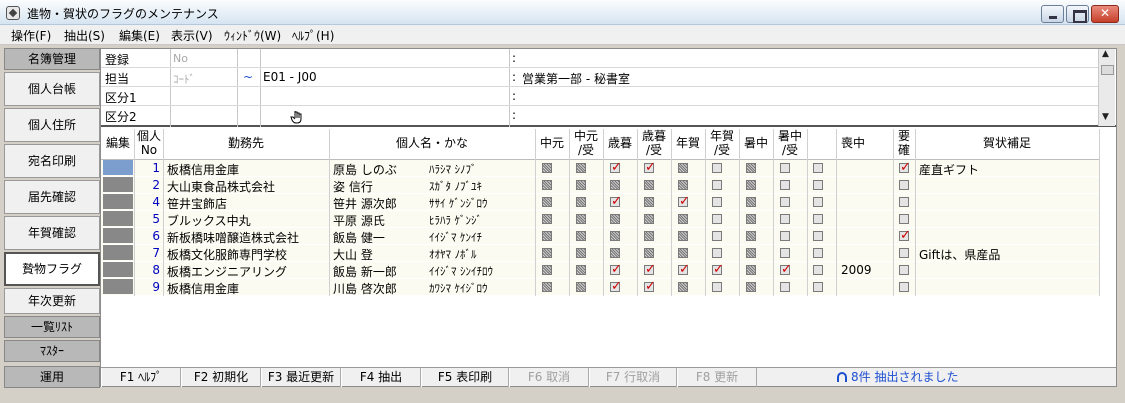  I want to click on scroll-up-icon: ▲, so click(1105, 54).